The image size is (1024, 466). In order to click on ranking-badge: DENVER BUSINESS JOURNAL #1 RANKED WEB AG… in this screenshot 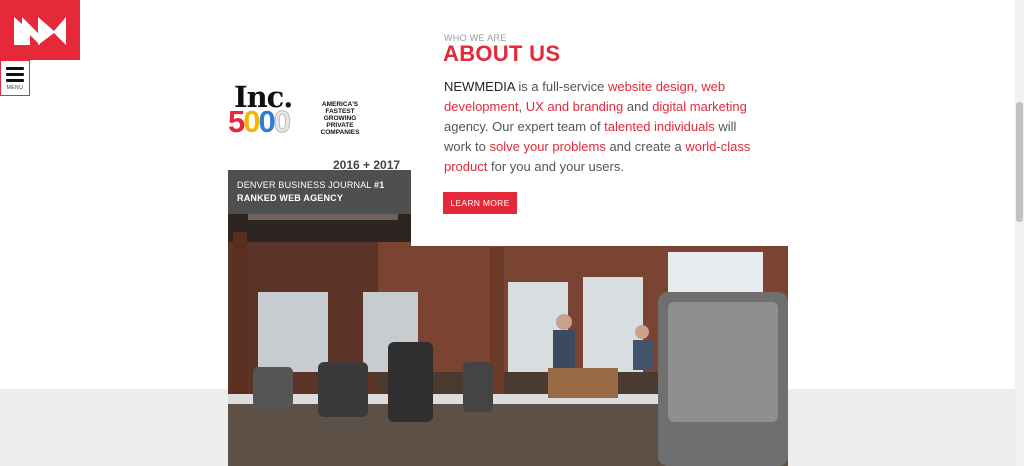, I will do `click(319, 192)`.